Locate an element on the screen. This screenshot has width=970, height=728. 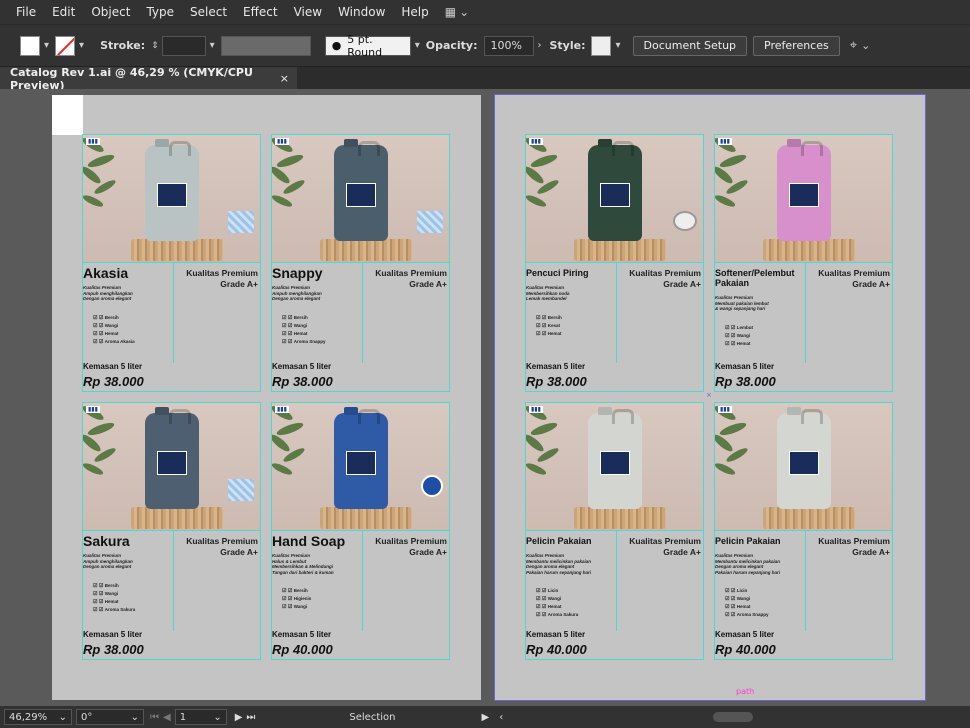
stroke-weight-dropdown-icon: ▾ is located at coordinates (212, 45).